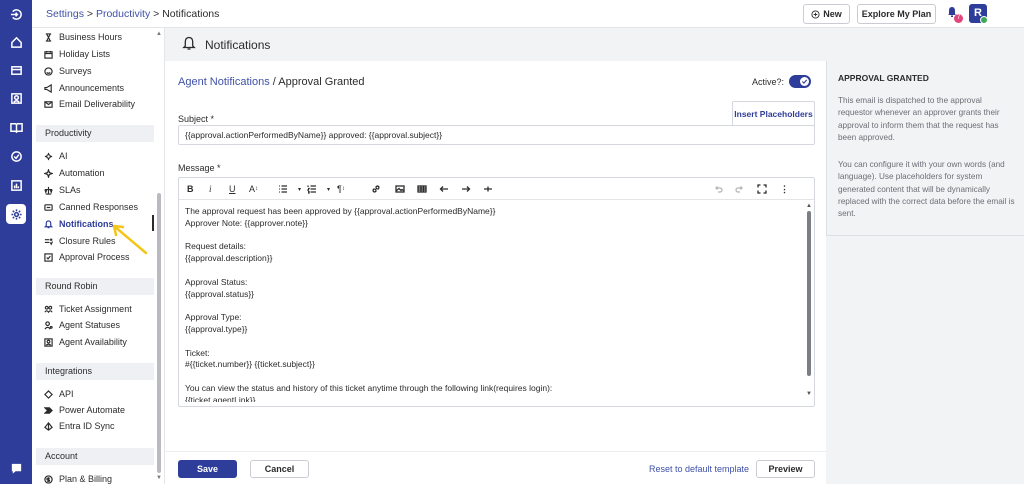 The image size is (1024, 484). What do you see at coordinates (699, 469) in the screenshot?
I see `reset-template-link: Reset to default template` at bounding box center [699, 469].